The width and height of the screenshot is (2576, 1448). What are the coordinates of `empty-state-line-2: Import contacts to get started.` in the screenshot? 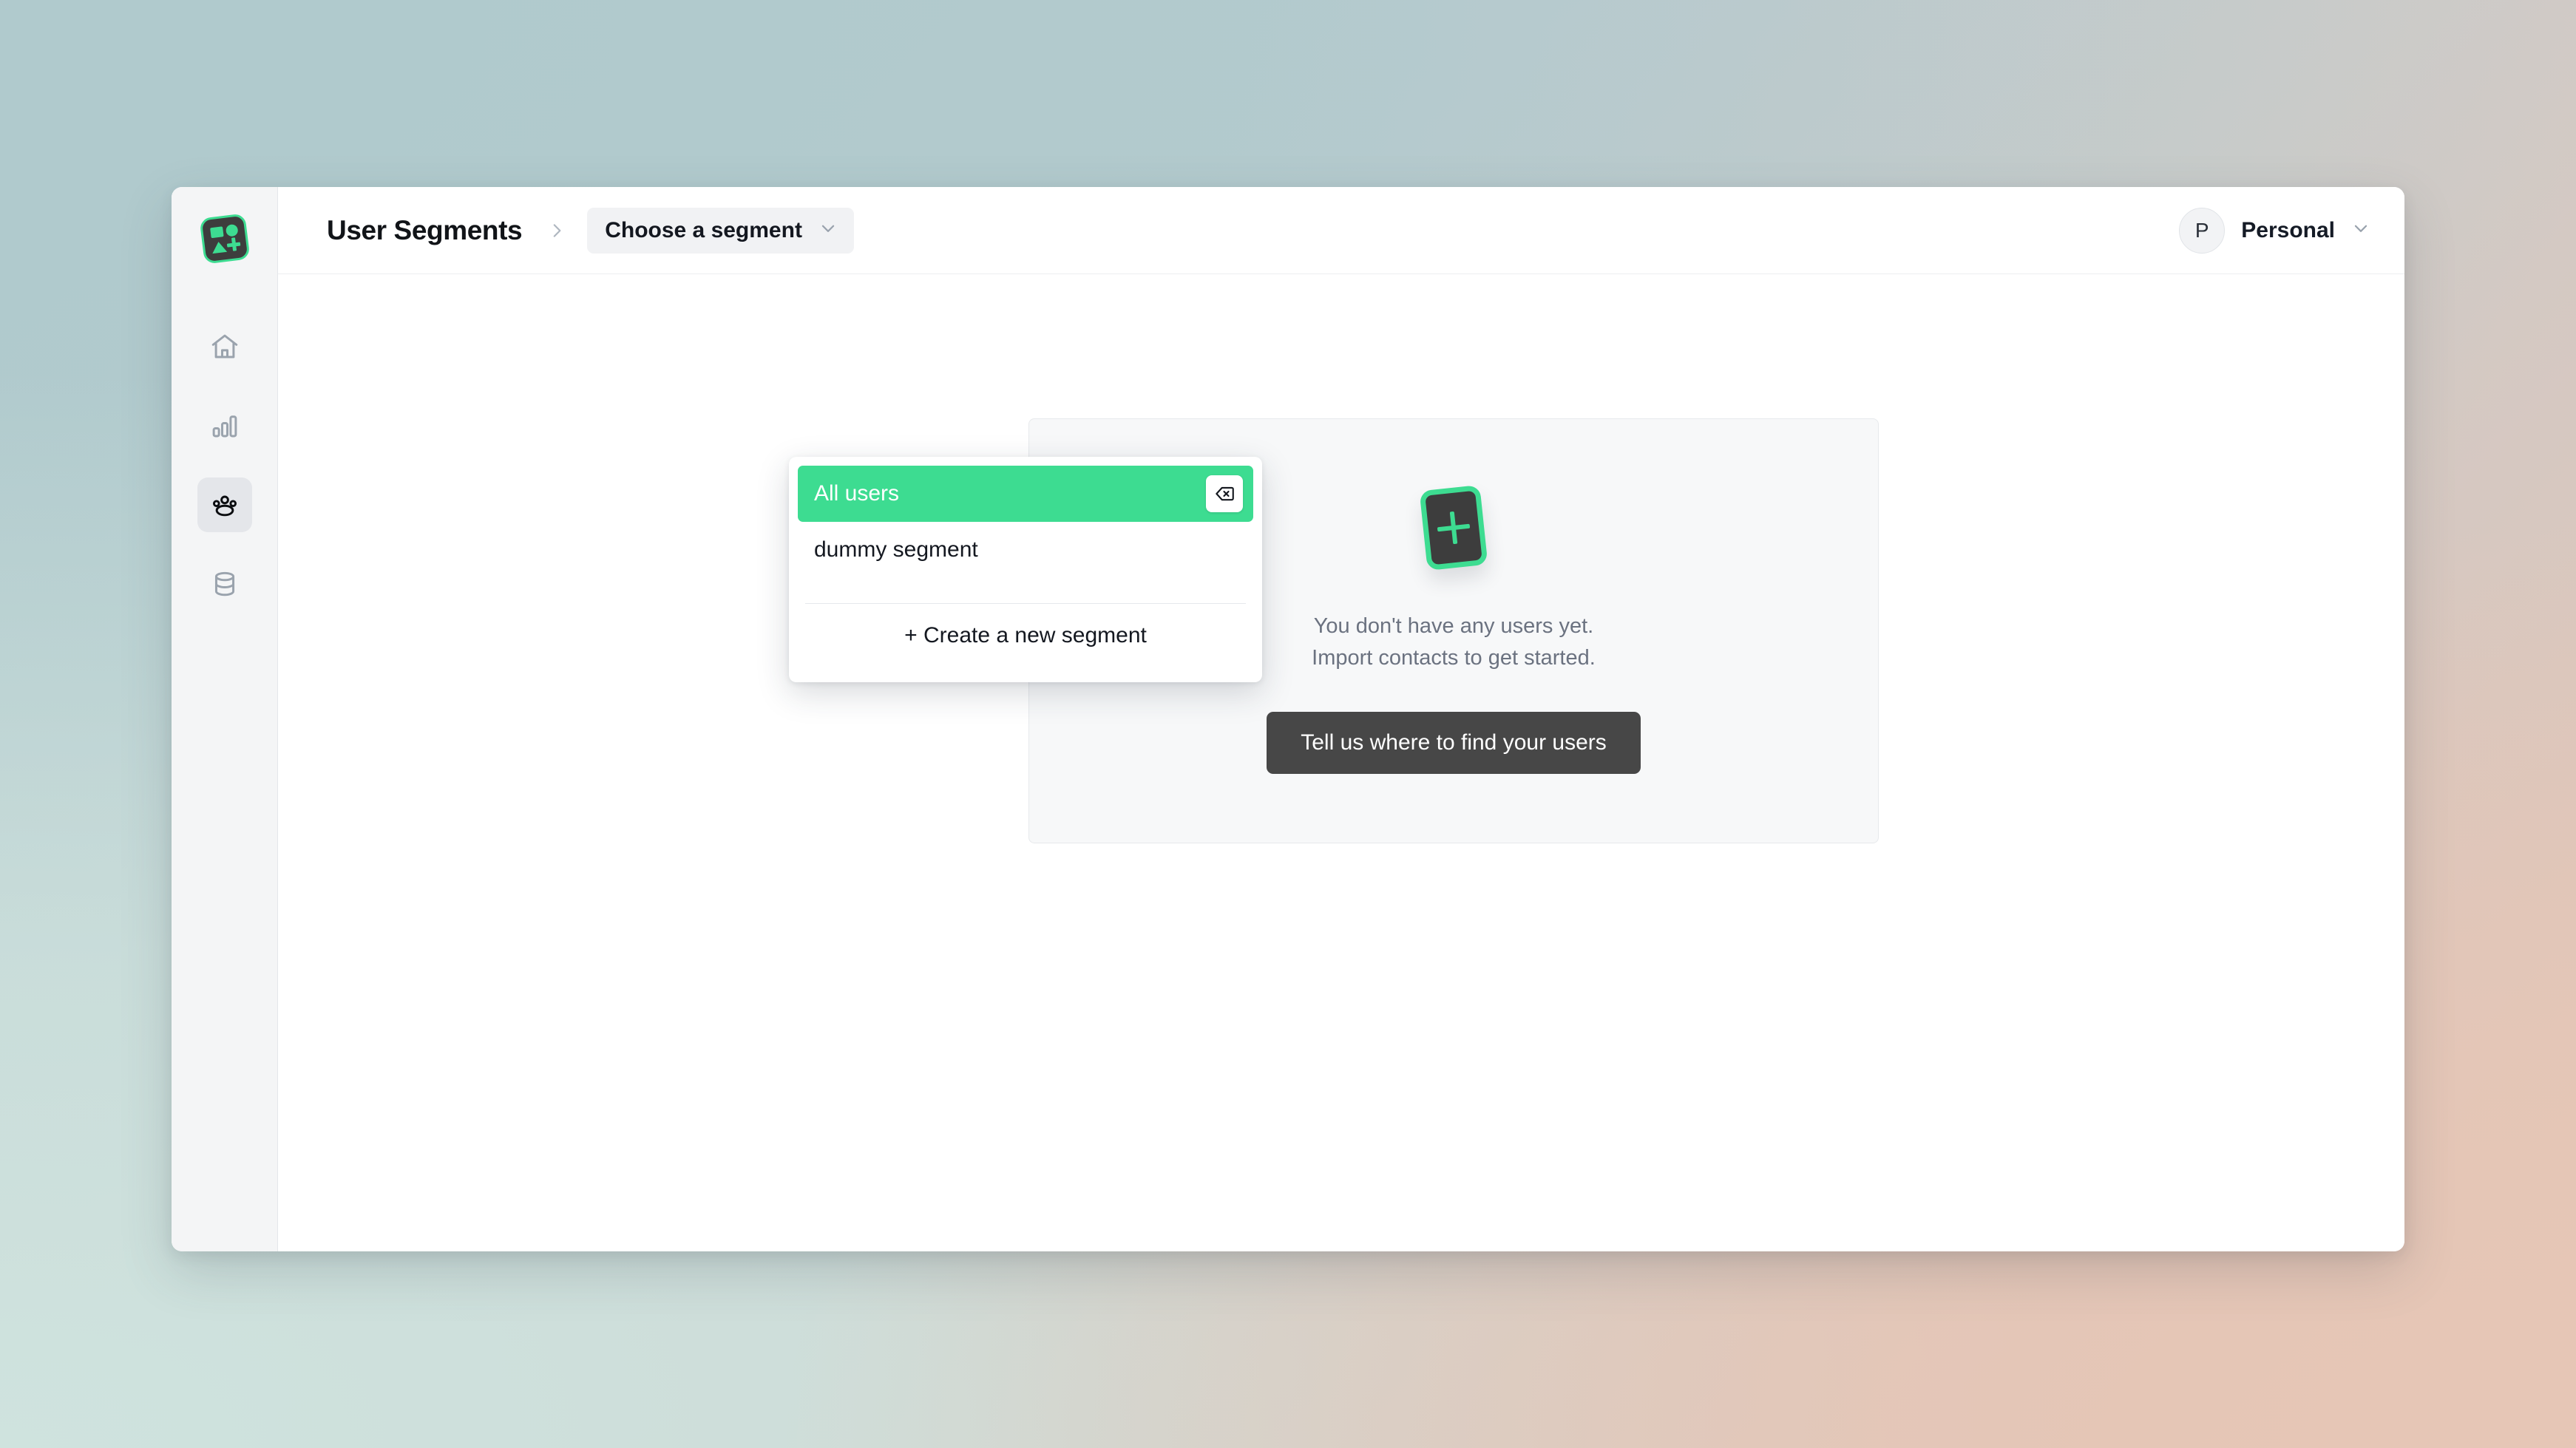 It's located at (1454, 657).